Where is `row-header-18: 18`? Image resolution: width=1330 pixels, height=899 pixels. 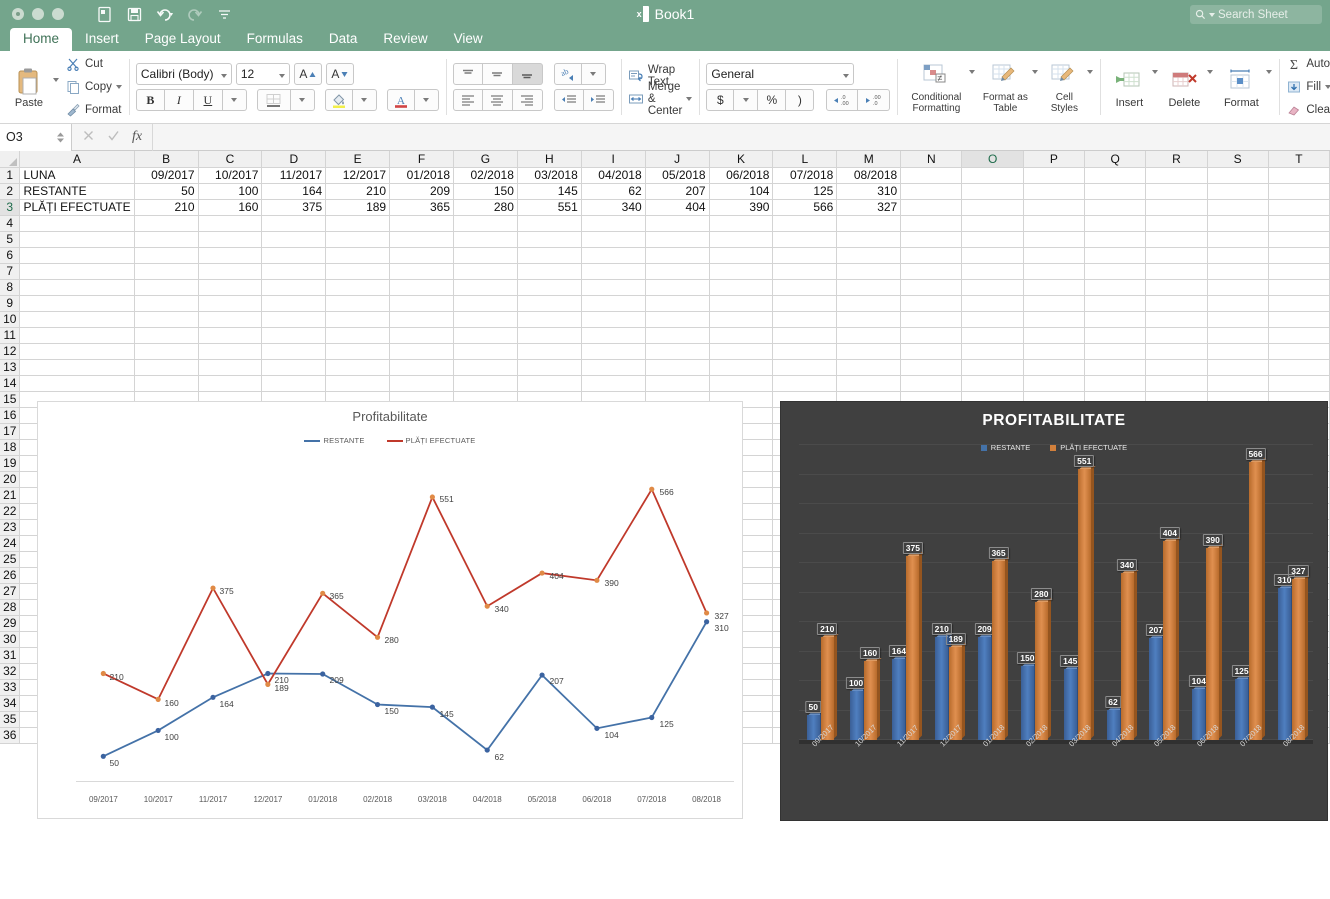
row-header-18: 18 is located at coordinates (10, 447).